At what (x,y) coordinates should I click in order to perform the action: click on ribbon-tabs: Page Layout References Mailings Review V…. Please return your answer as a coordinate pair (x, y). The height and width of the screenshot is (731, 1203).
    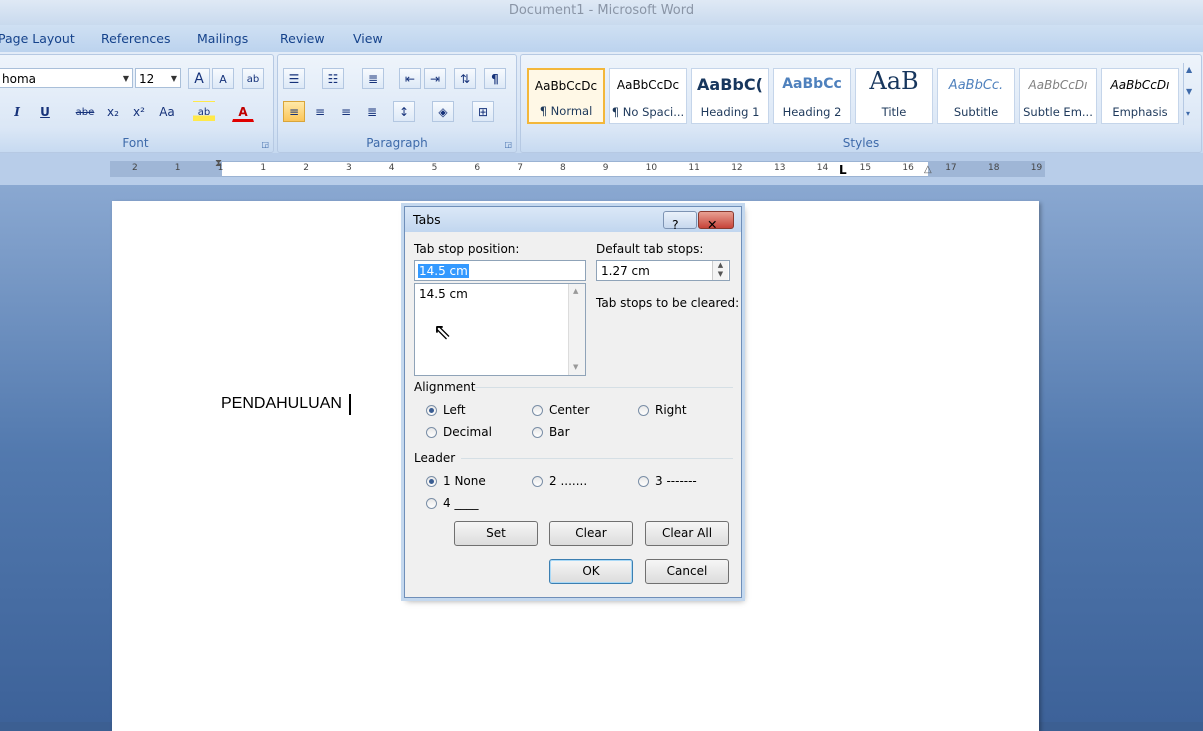
    Looking at the image, I should click on (601, 38).